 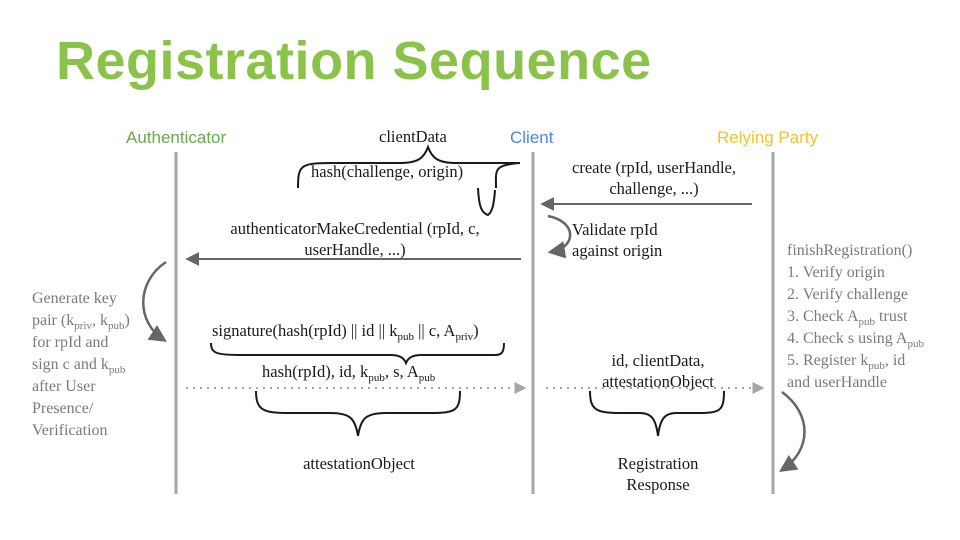 What do you see at coordinates (657, 413) in the screenshot?
I see `brace-registration-response` at bounding box center [657, 413].